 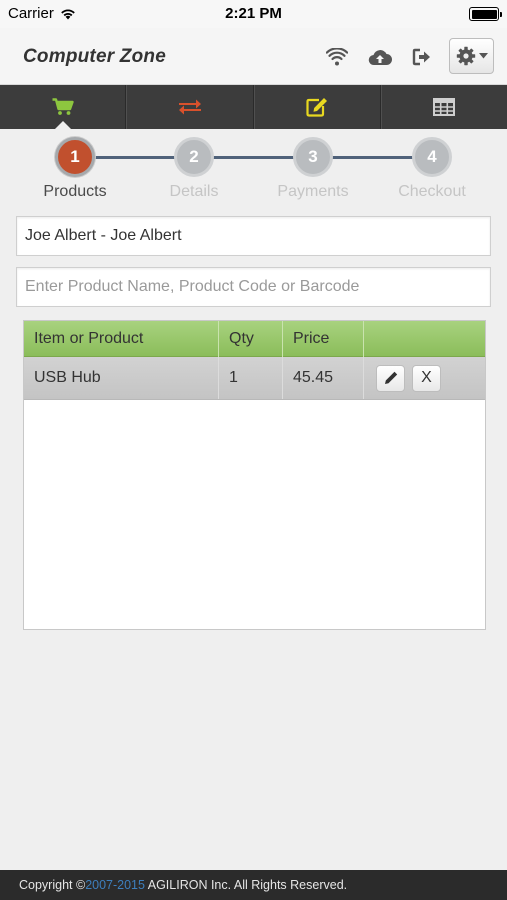 I want to click on step-label: Payments, so click(x=313, y=191).